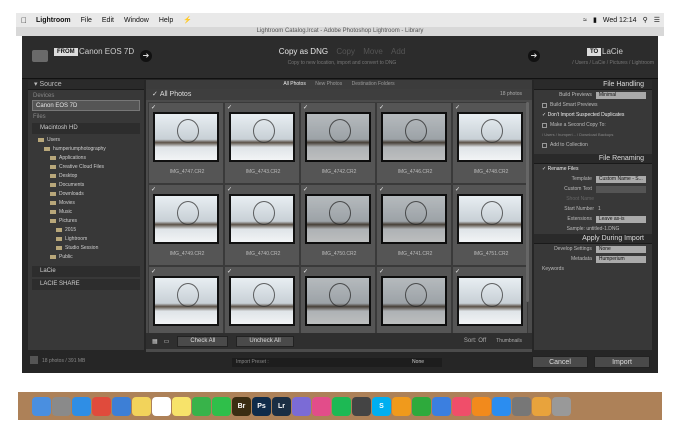  What do you see at coordinates (167, 341) in the screenshot?
I see `loupe-view-icon: ▭` at bounding box center [167, 341].